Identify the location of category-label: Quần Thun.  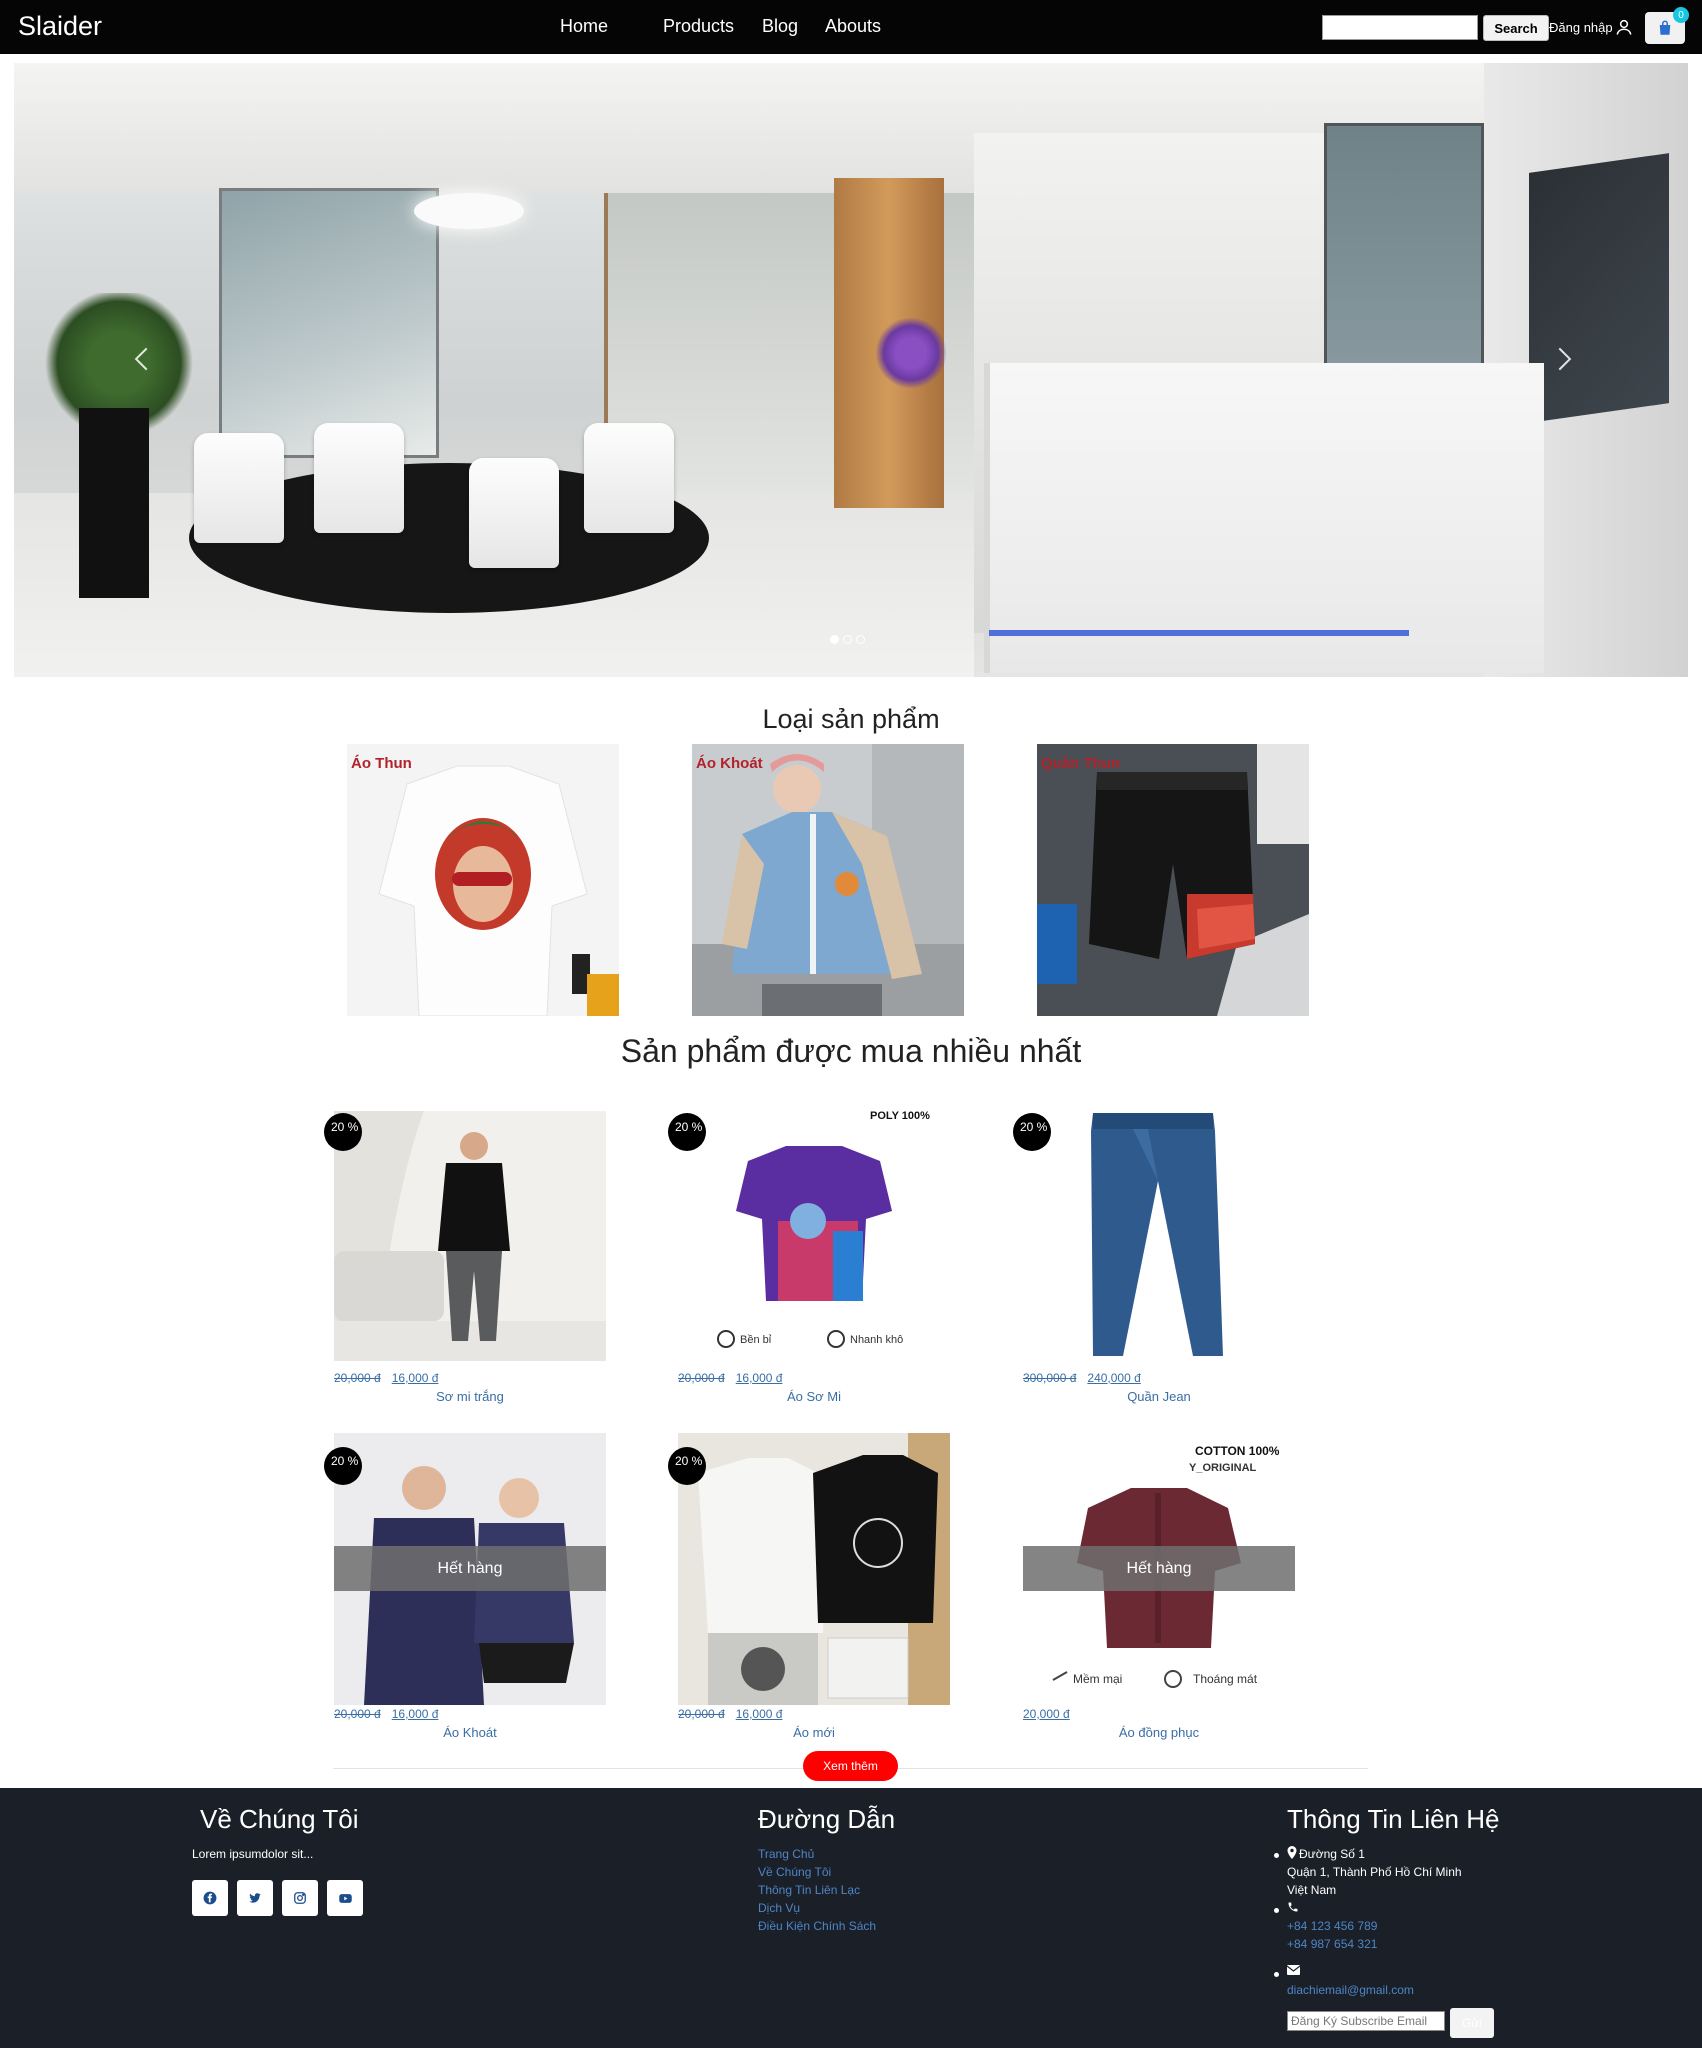
(1081, 763).